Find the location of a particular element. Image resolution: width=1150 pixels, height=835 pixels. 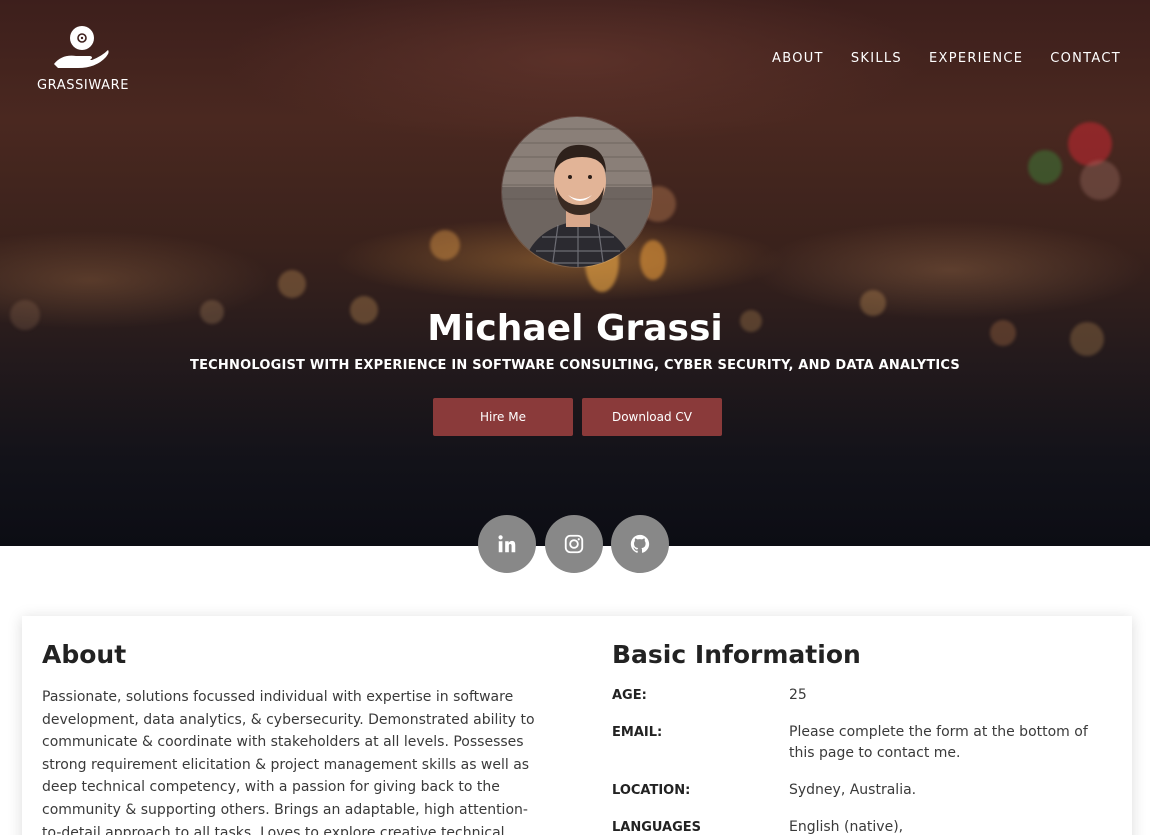

age-label: AGE: is located at coordinates (629, 695).